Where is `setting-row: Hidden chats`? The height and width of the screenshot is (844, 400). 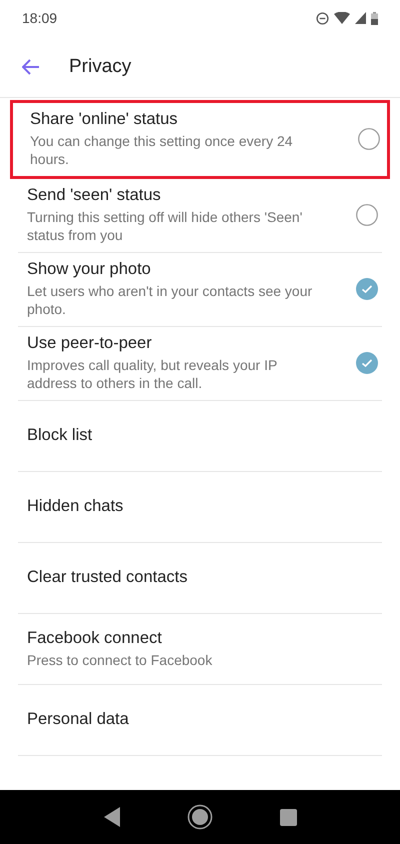
setting-row: Hidden chats is located at coordinates (200, 507).